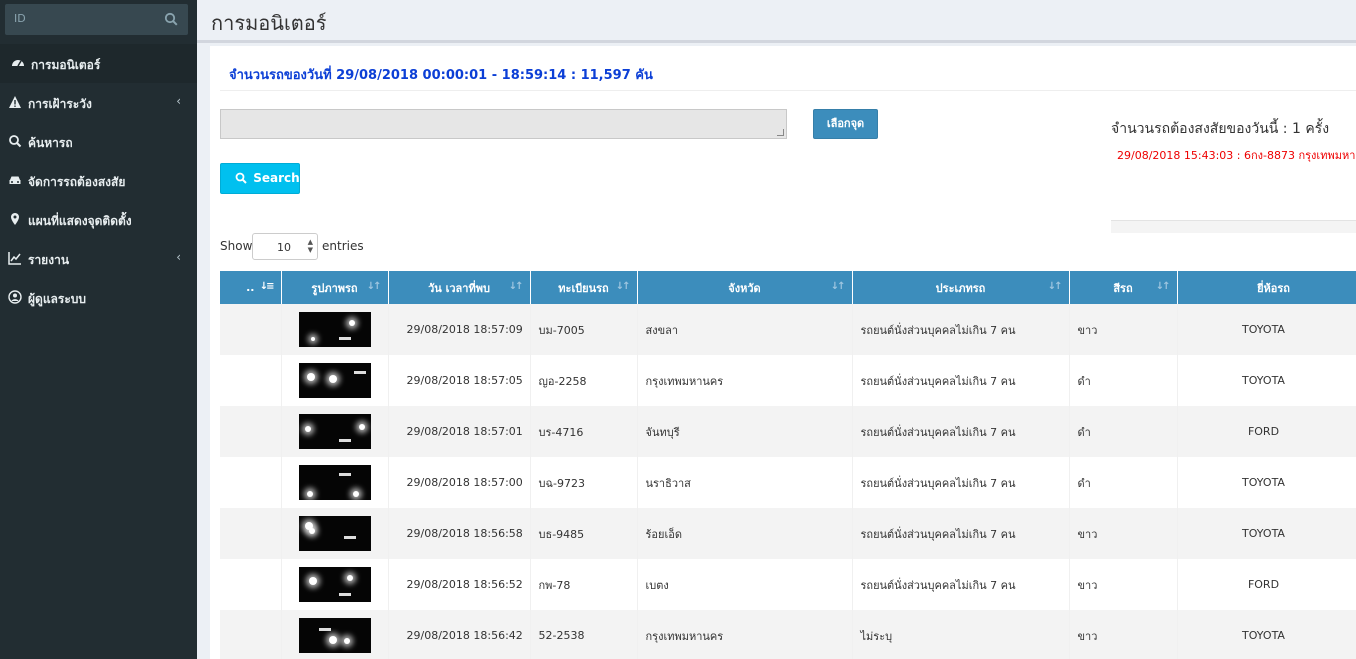  What do you see at coordinates (96, 19) in the screenshot?
I see `sidebar-search-input: ID` at bounding box center [96, 19].